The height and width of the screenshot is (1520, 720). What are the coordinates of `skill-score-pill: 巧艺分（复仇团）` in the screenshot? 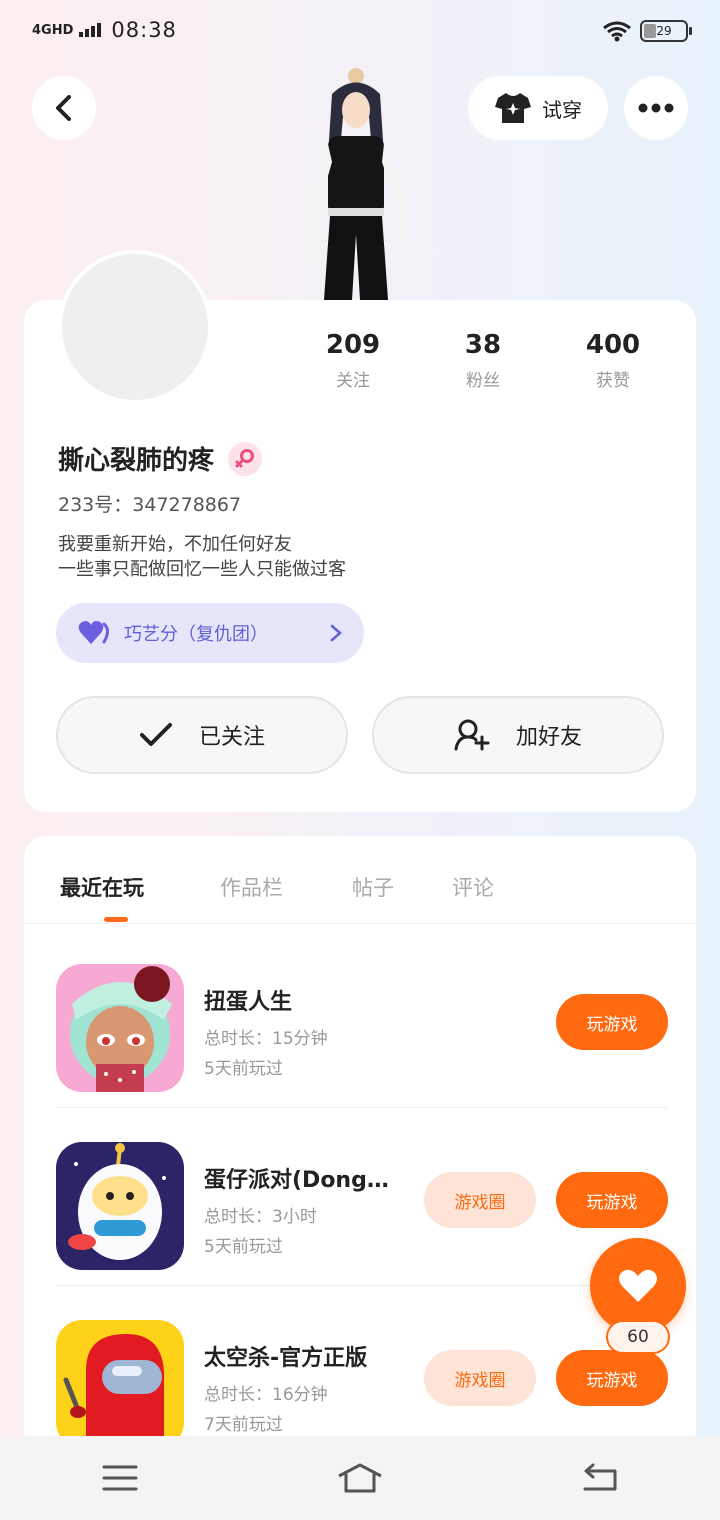 It's located at (210, 633).